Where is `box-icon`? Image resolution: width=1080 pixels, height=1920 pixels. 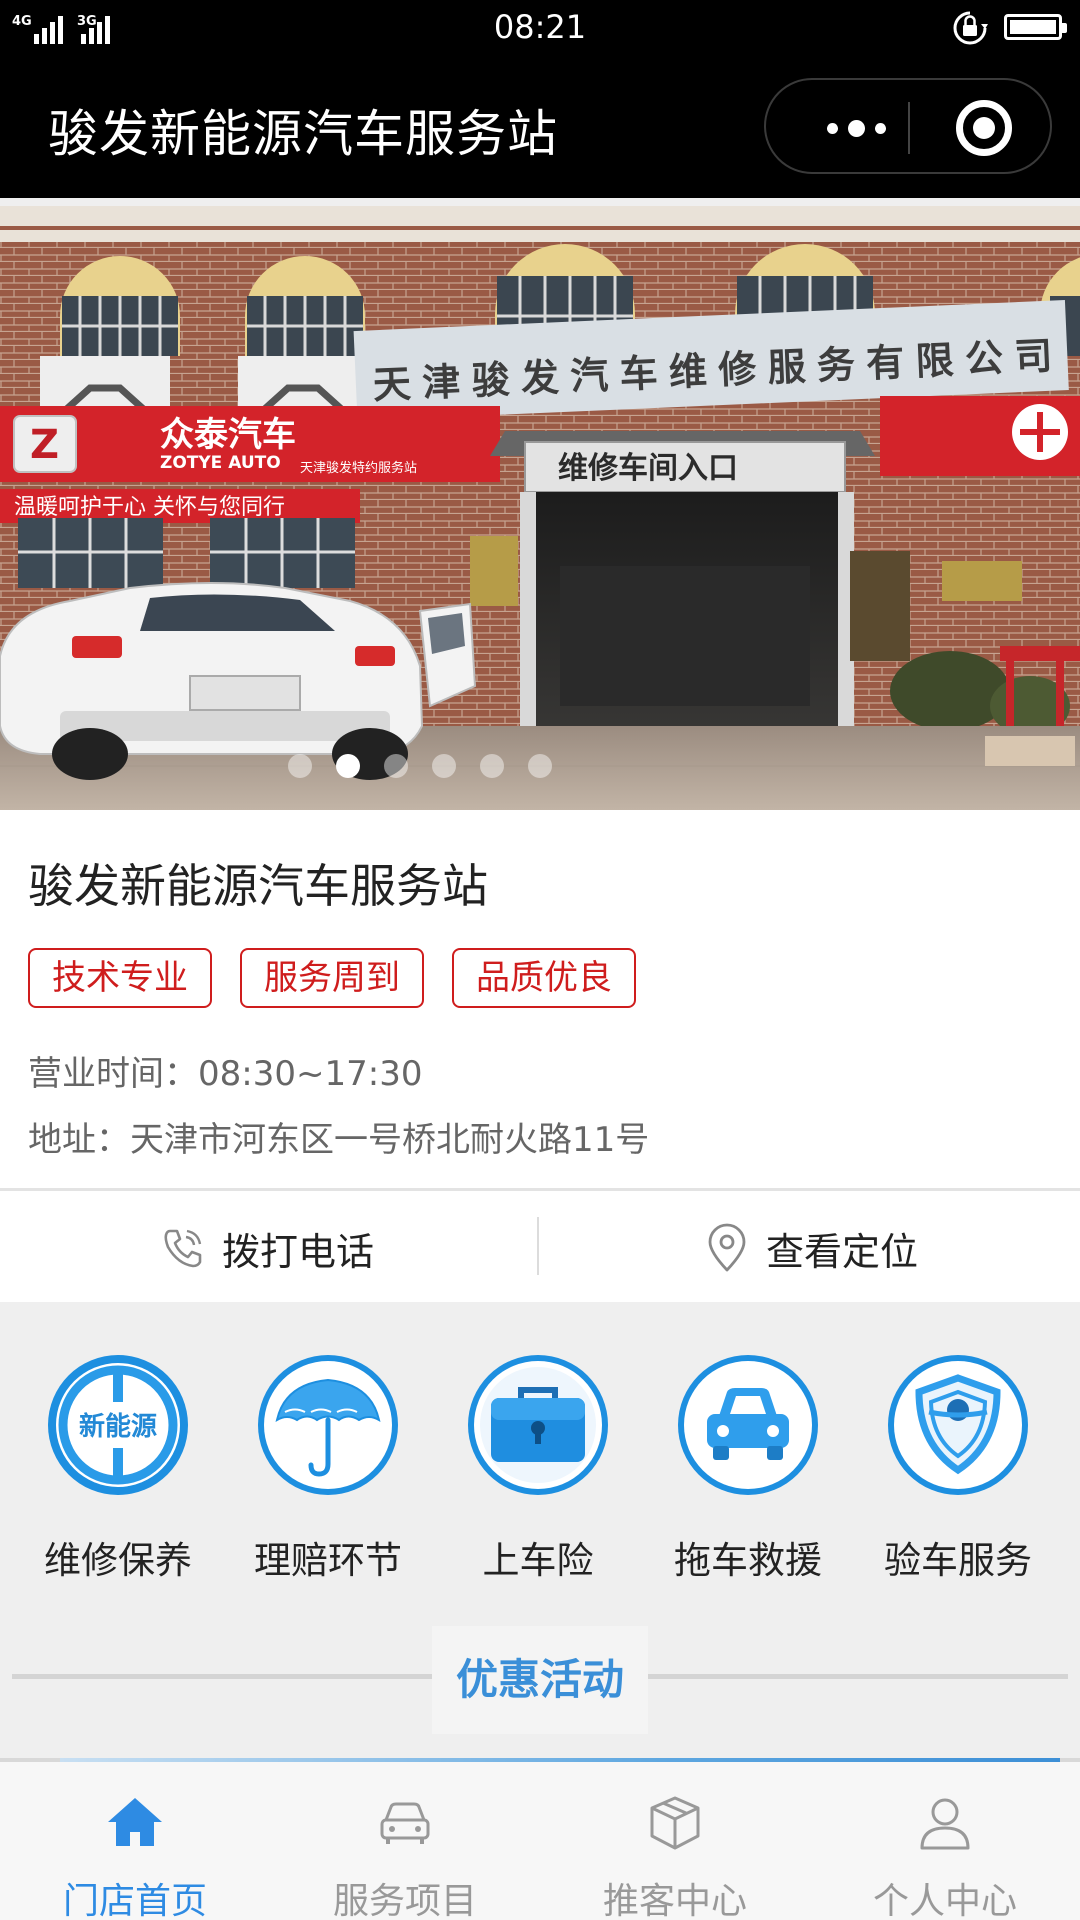 box-icon is located at coordinates (675, 1823).